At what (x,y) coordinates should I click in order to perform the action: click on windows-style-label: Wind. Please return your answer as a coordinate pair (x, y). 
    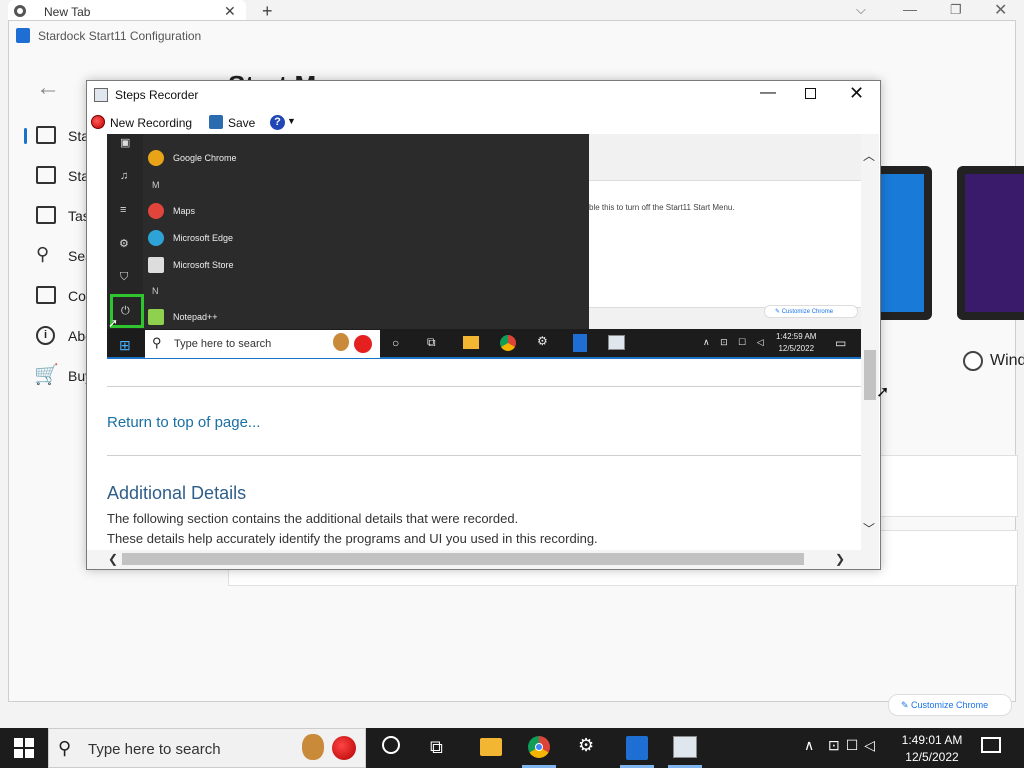
    Looking at the image, I should click on (1007, 360).